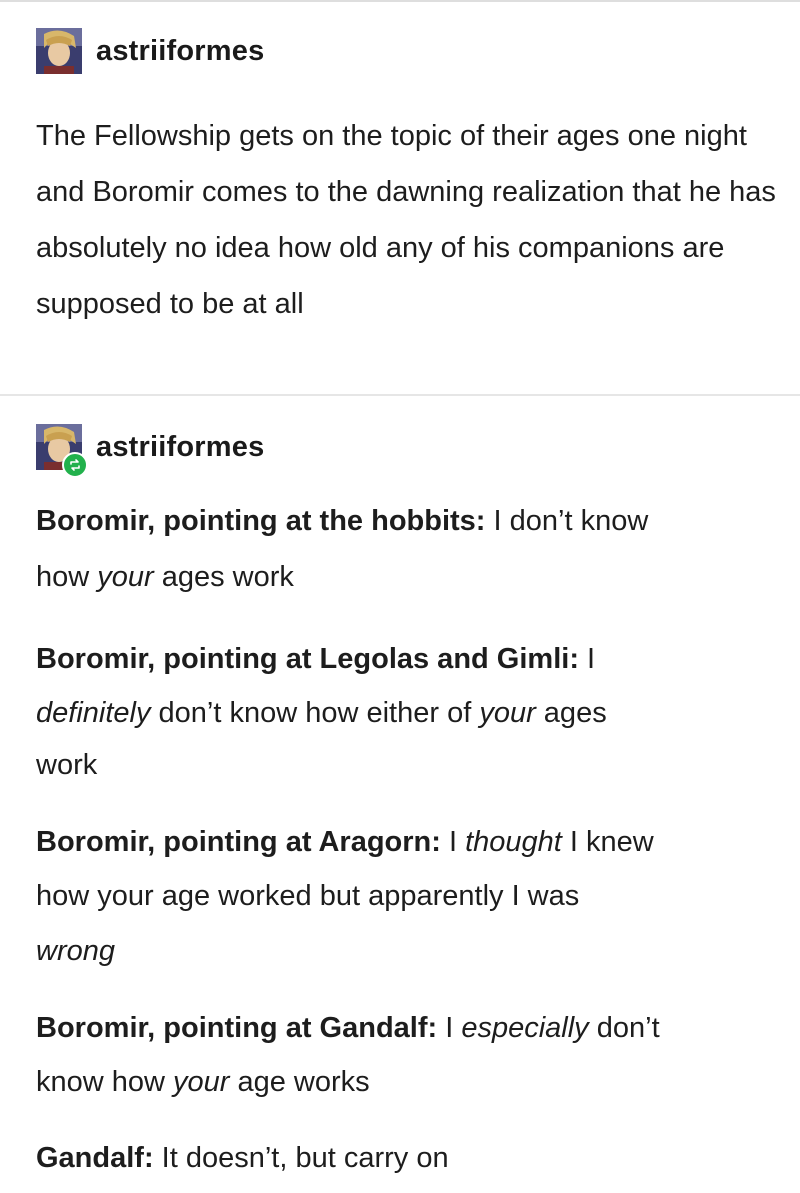  I want to click on dialogue-text: don’t, so click(624, 1028).